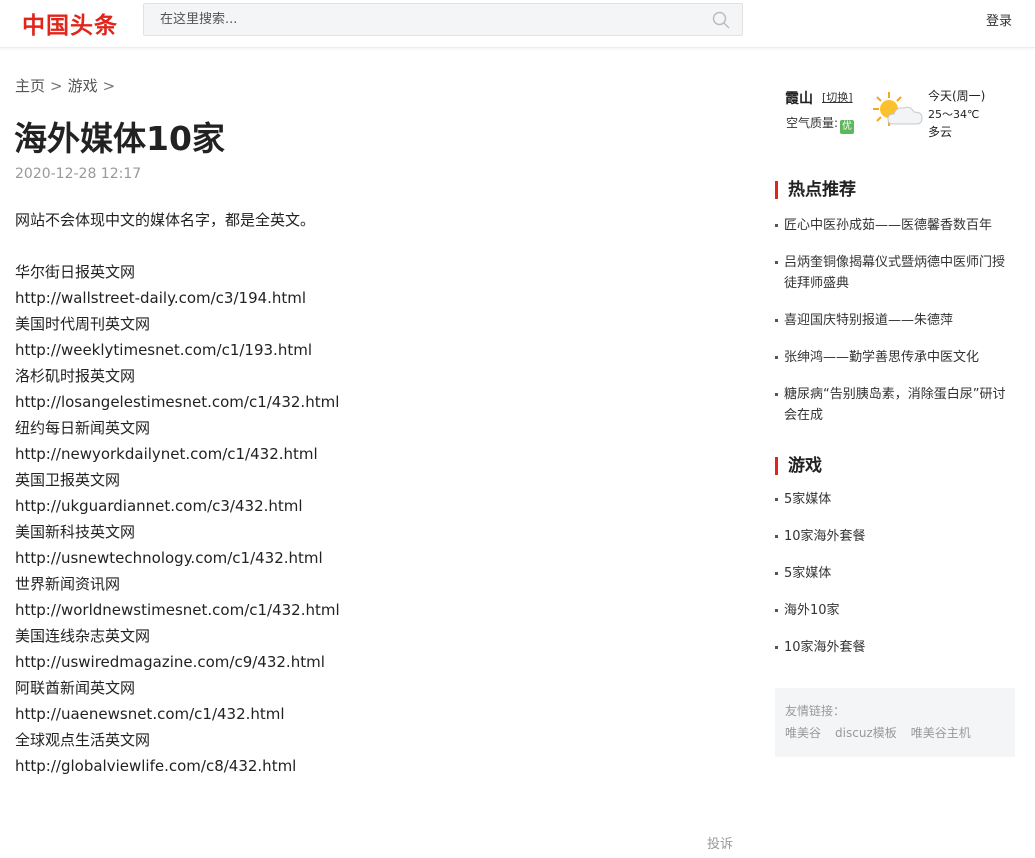 The height and width of the screenshot is (858, 1035). Describe the element at coordinates (83, 428) in the screenshot. I see `entry-name: 纽约每日新闻英文网` at that location.